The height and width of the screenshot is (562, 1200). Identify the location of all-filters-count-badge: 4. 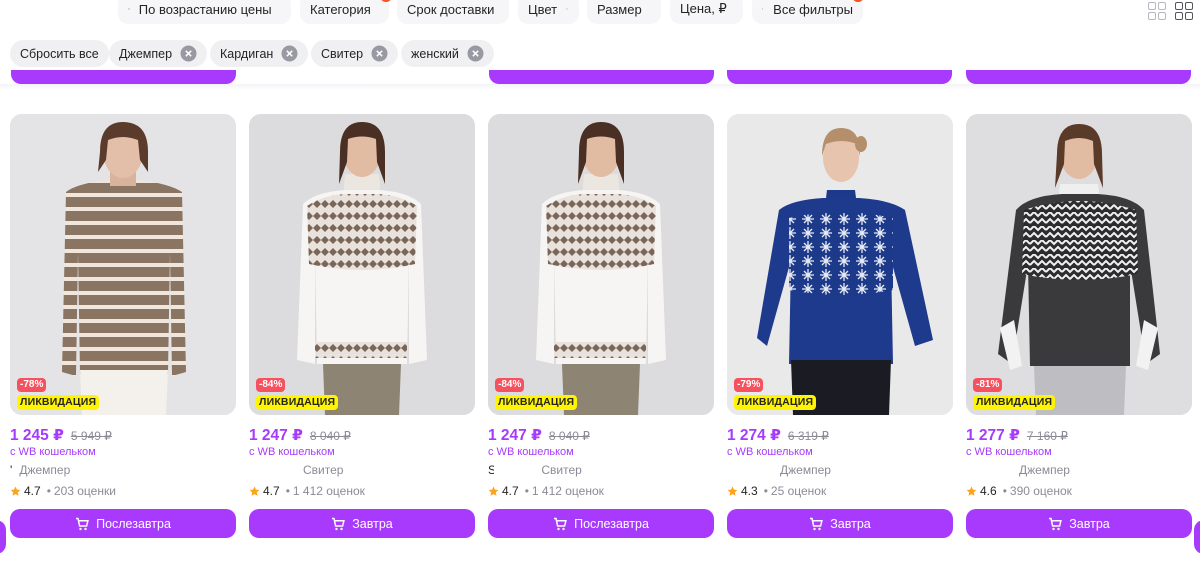
(858, 1).